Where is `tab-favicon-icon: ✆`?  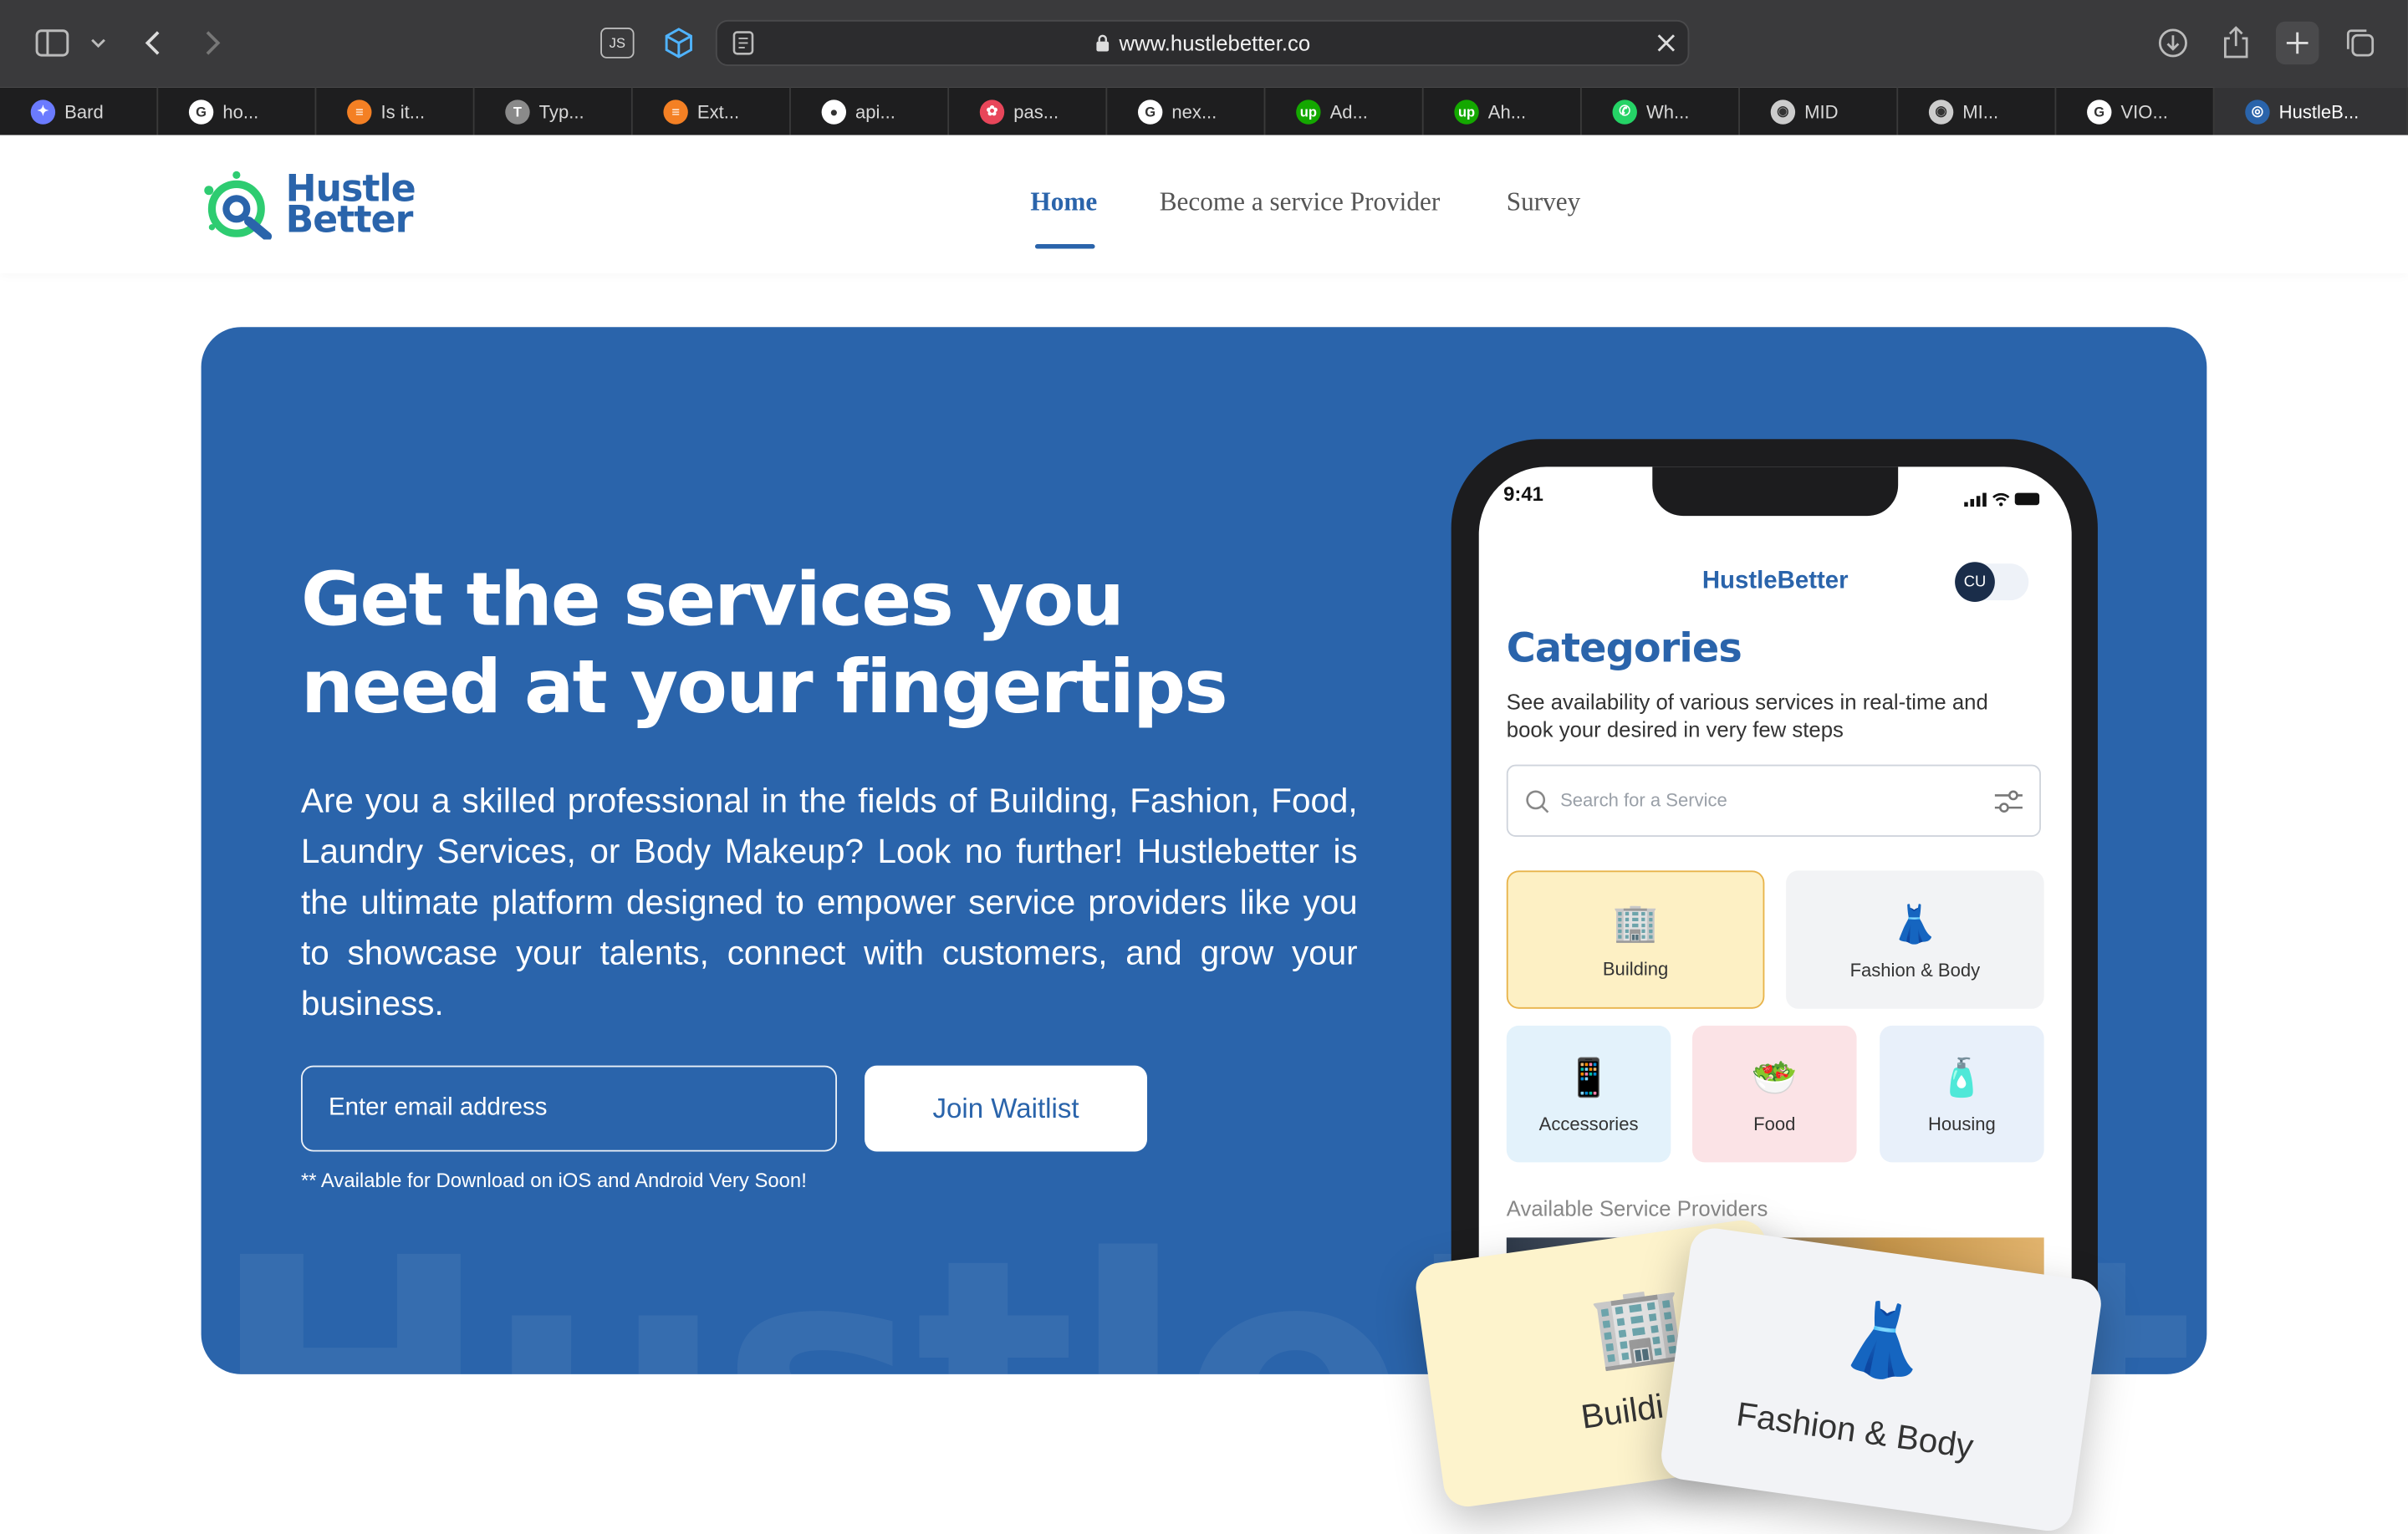 tab-favicon-icon: ✆ is located at coordinates (1624, 111).